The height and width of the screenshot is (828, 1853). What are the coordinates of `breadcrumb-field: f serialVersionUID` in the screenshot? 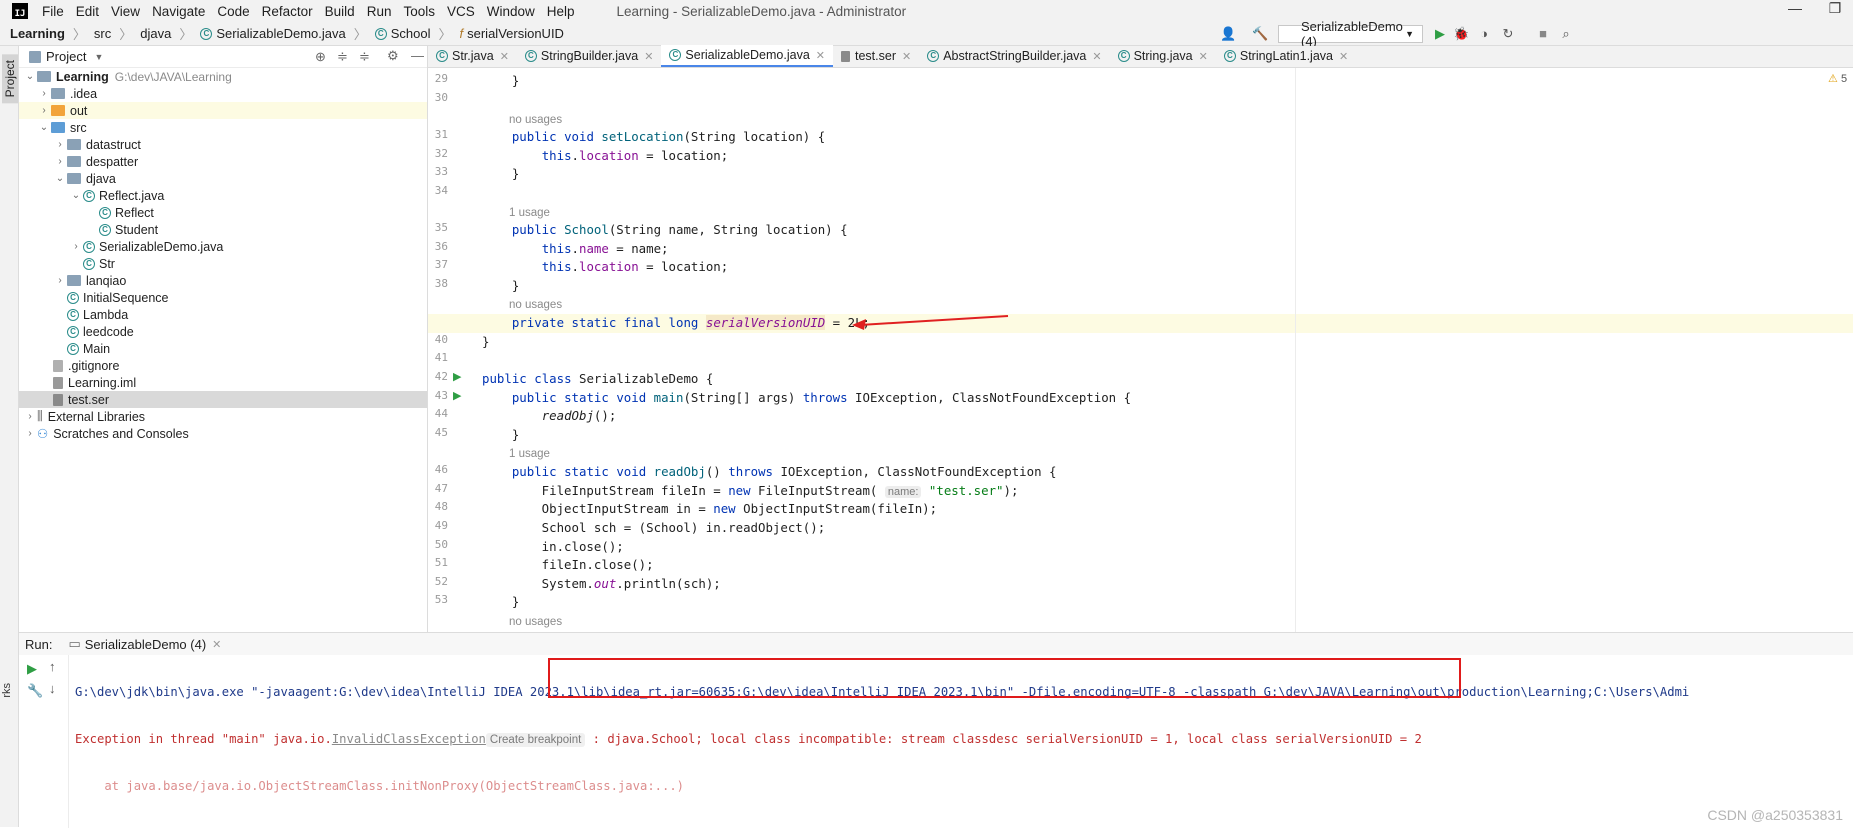 It's located at (512, 33).